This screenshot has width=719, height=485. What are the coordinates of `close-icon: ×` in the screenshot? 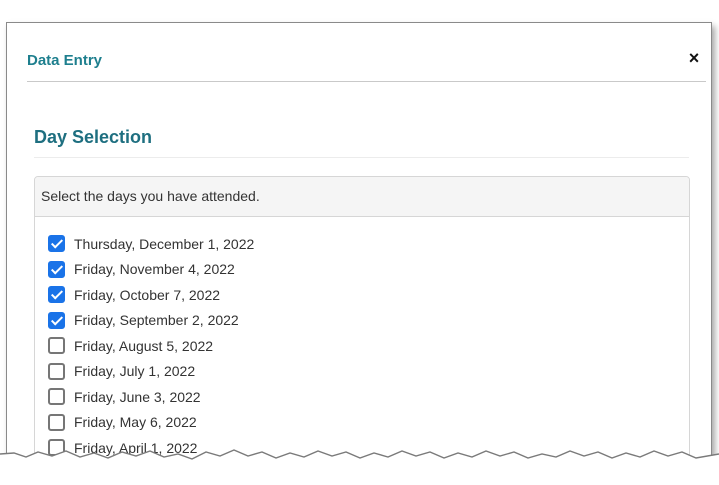 It's located at (694, 58).